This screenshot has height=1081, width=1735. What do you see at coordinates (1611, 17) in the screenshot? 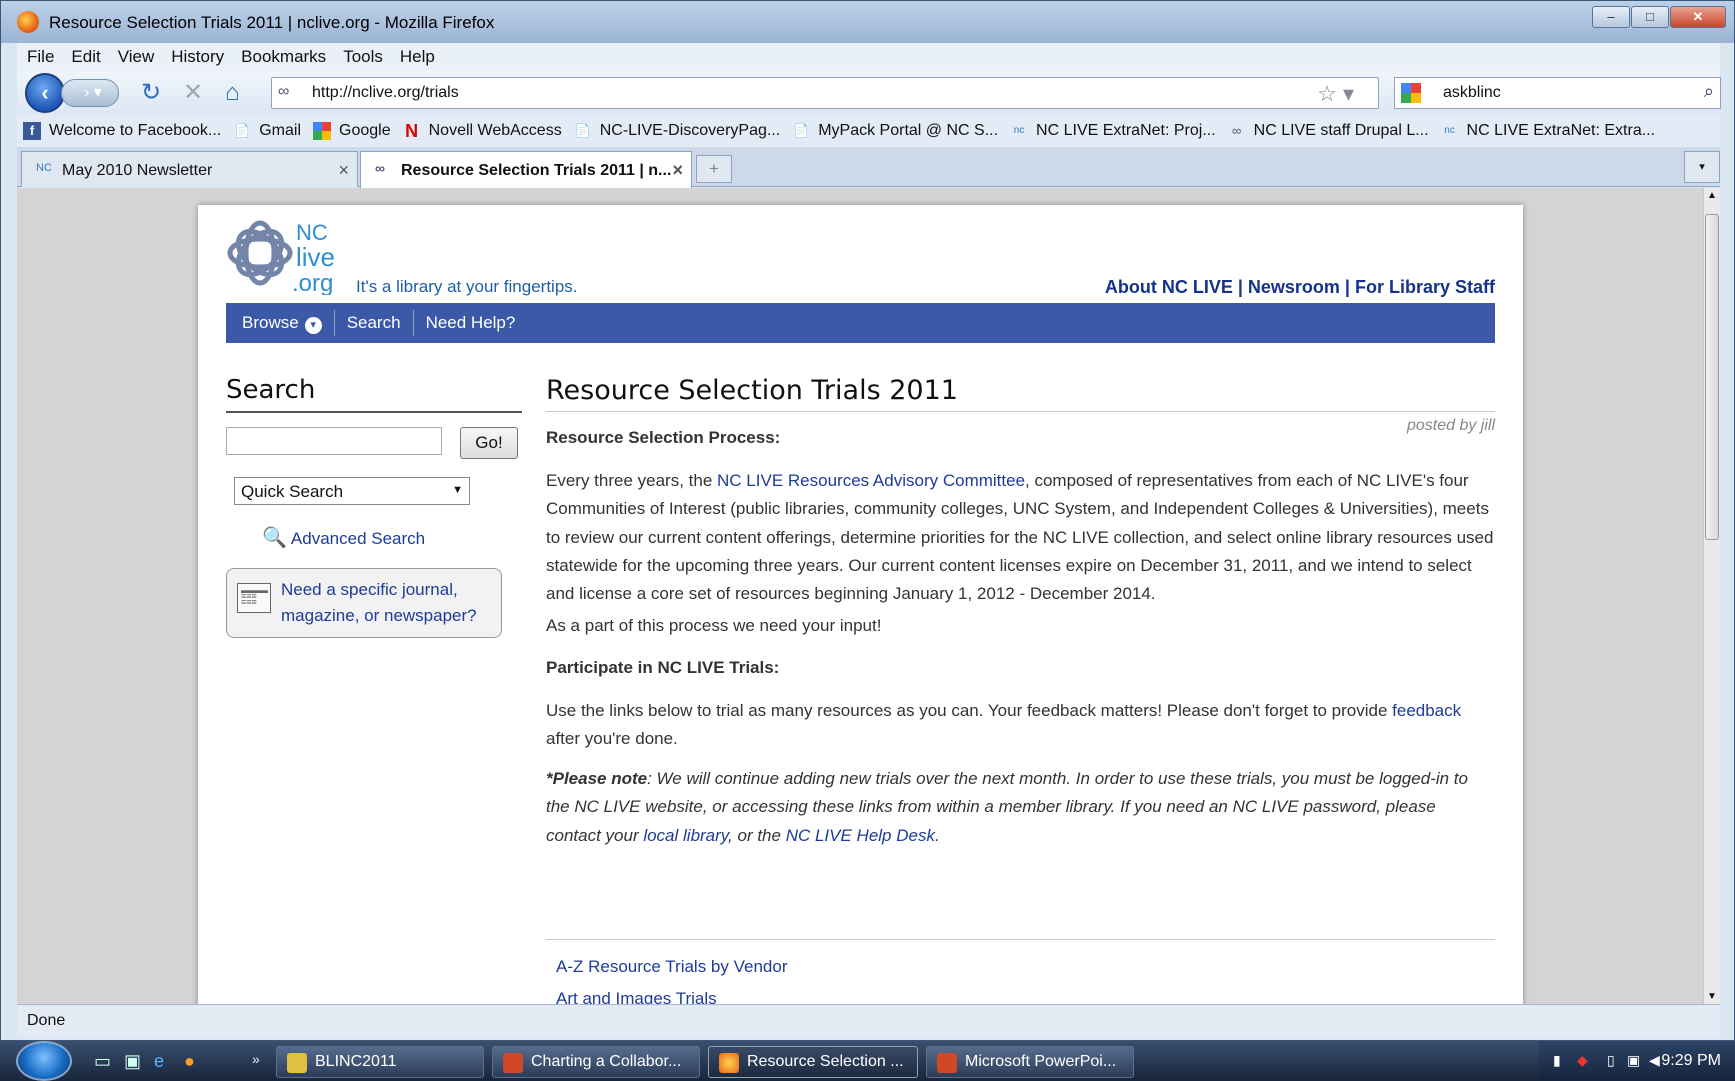
I see `minimize-button: –` at bounding box center [1611, 17].